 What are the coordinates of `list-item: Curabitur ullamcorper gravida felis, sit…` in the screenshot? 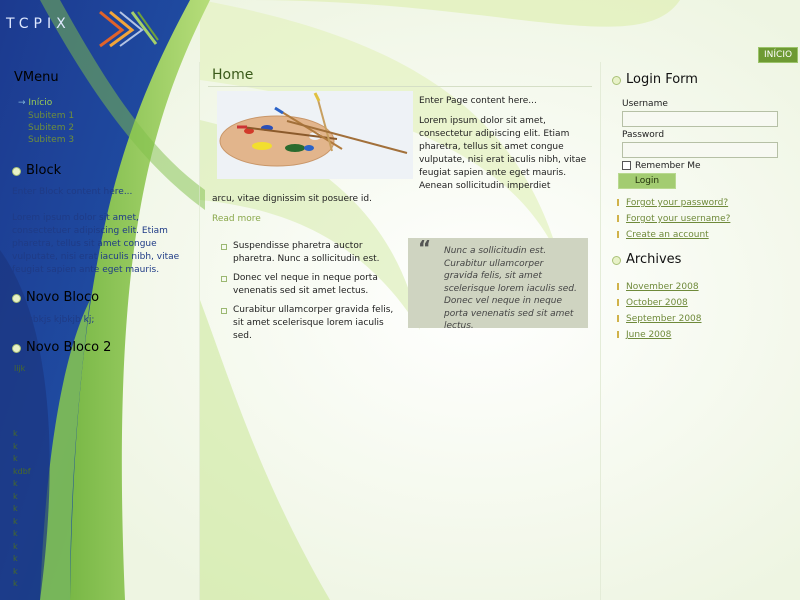 It's located at (307, 323).